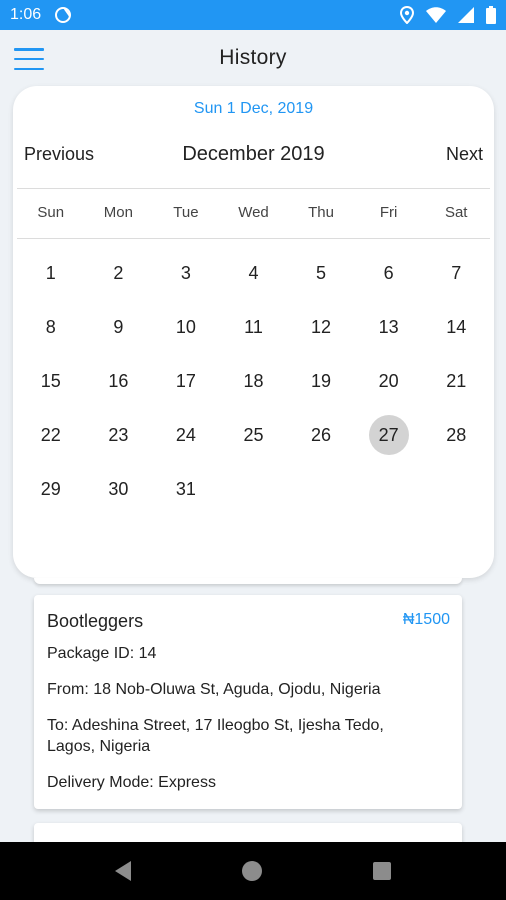  I want to click on battery-icon, so click(491, 15).